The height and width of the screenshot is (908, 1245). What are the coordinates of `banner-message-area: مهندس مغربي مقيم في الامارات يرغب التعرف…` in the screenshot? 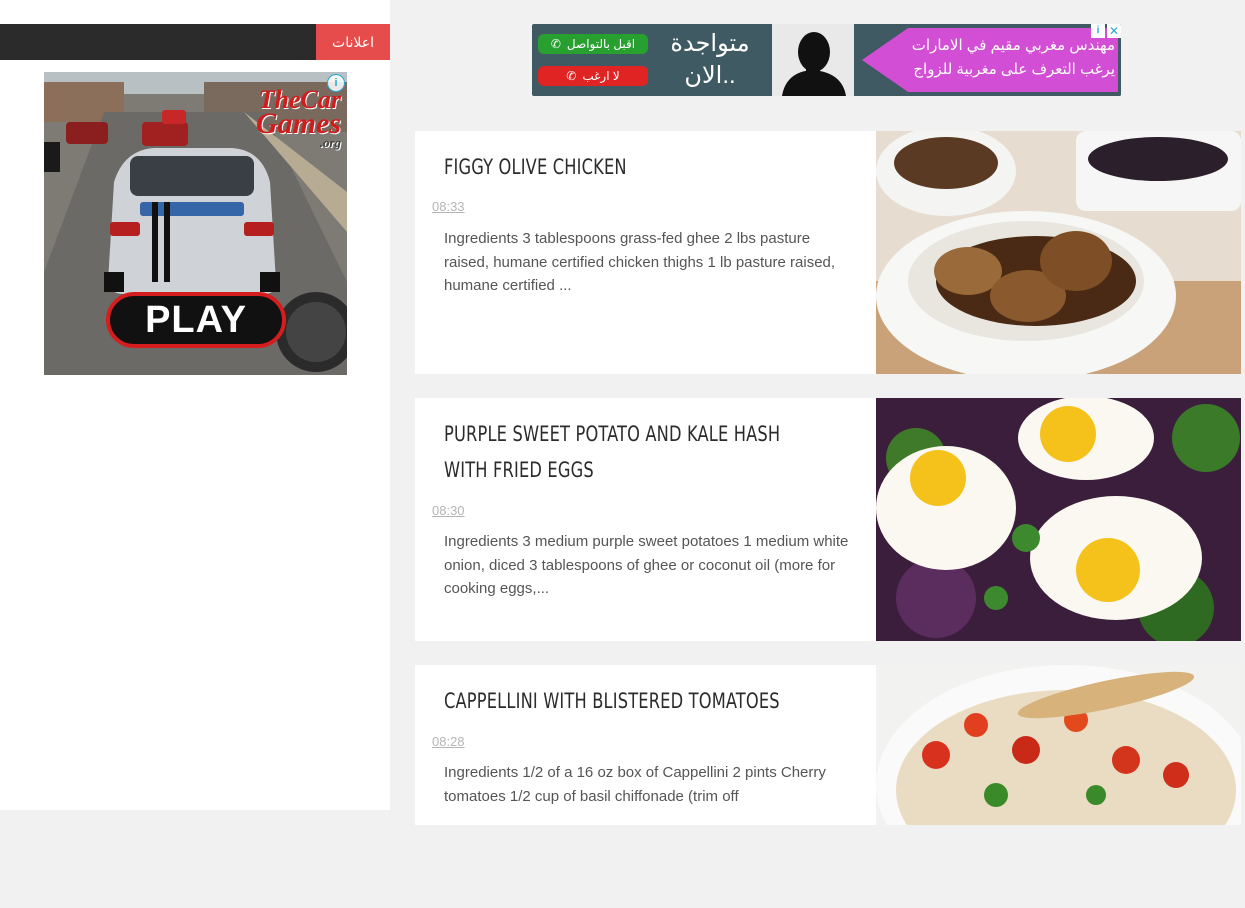 It's located at (987, 60).